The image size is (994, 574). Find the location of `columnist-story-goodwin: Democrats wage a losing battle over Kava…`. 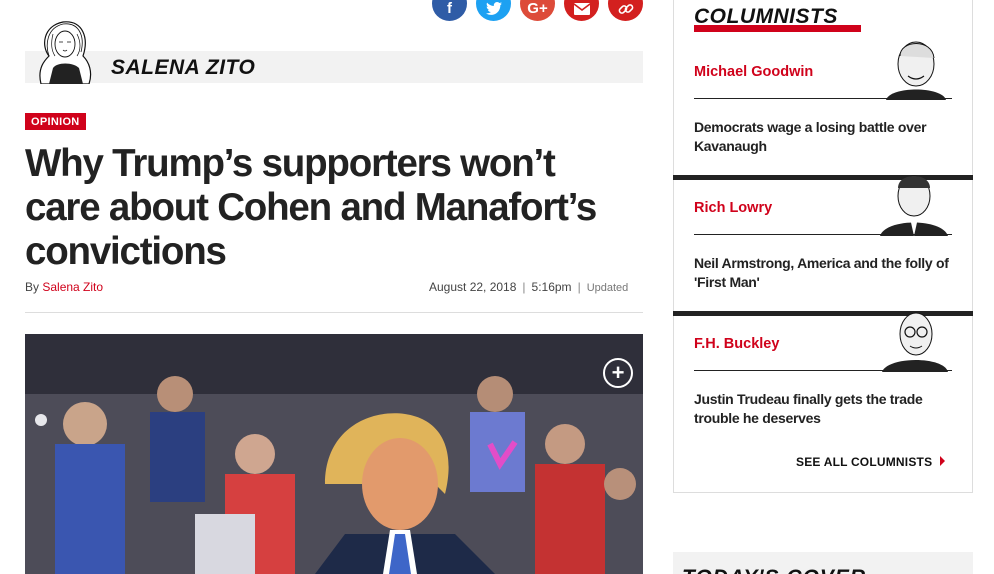

columnist-story-goodwin: Democrats wage a losing battle over Kava… is located at coordinates (825, 137).